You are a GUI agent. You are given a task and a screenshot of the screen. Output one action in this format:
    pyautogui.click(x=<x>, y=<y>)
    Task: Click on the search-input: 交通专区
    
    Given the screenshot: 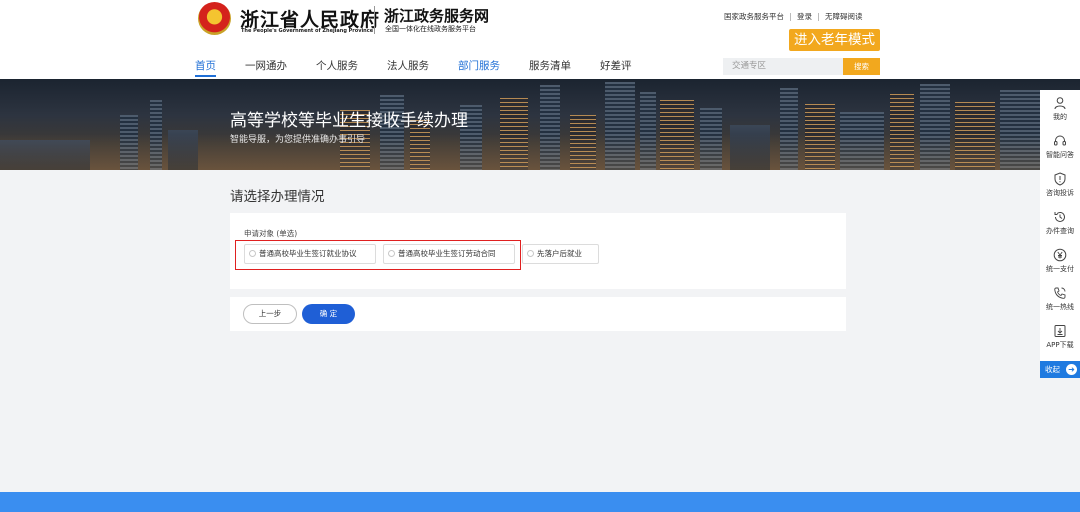 What is the action you would take?
    pyautogui.click(x=783, y=66)
    